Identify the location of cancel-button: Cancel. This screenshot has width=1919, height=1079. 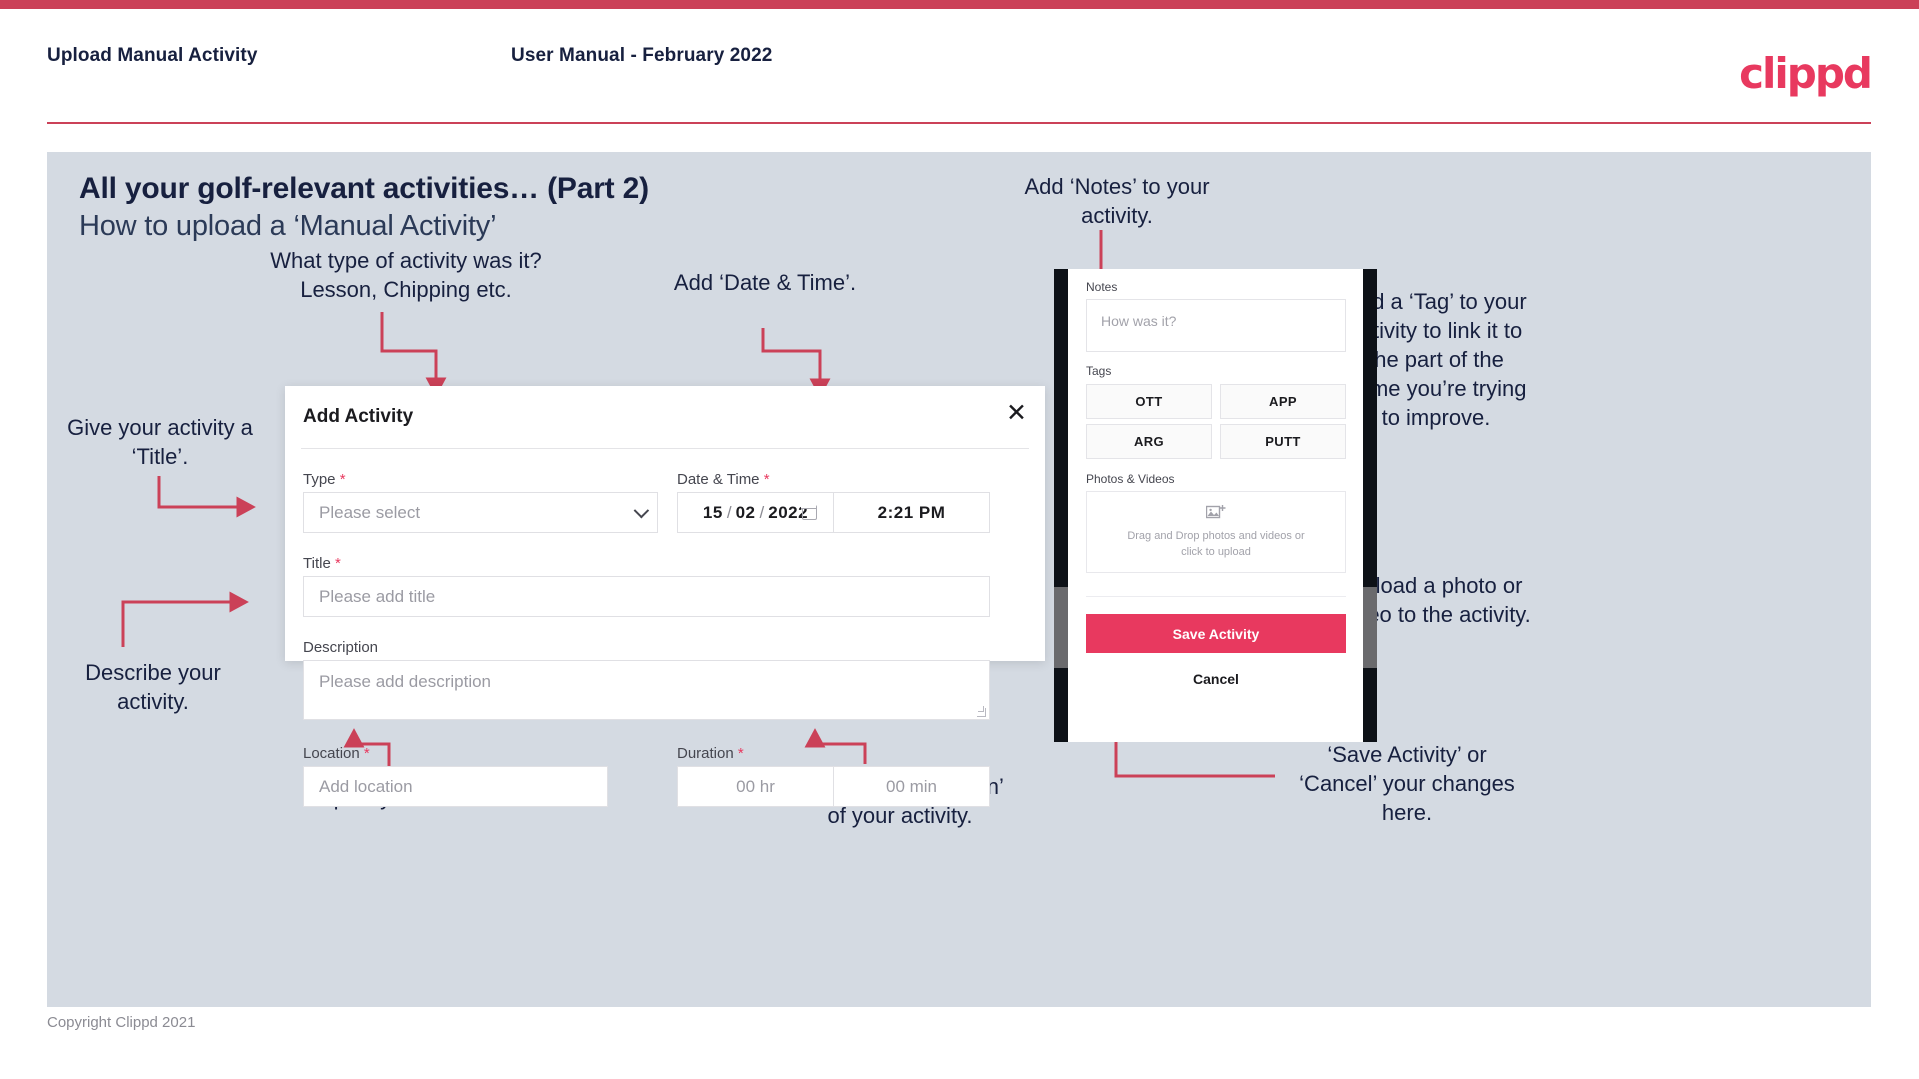
(1216, 679).